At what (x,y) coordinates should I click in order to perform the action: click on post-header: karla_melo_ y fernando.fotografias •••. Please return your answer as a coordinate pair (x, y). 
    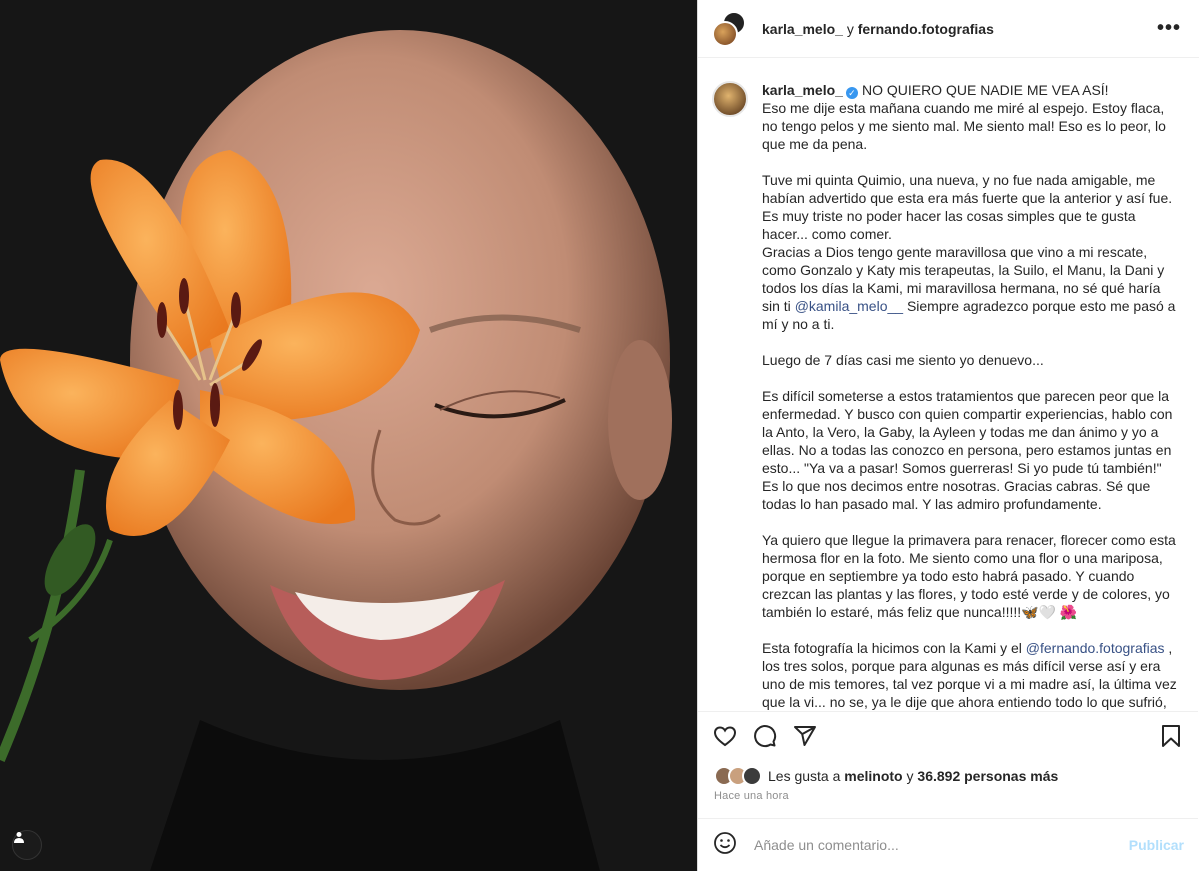
    Looking at the image, I should click on (948, 29).